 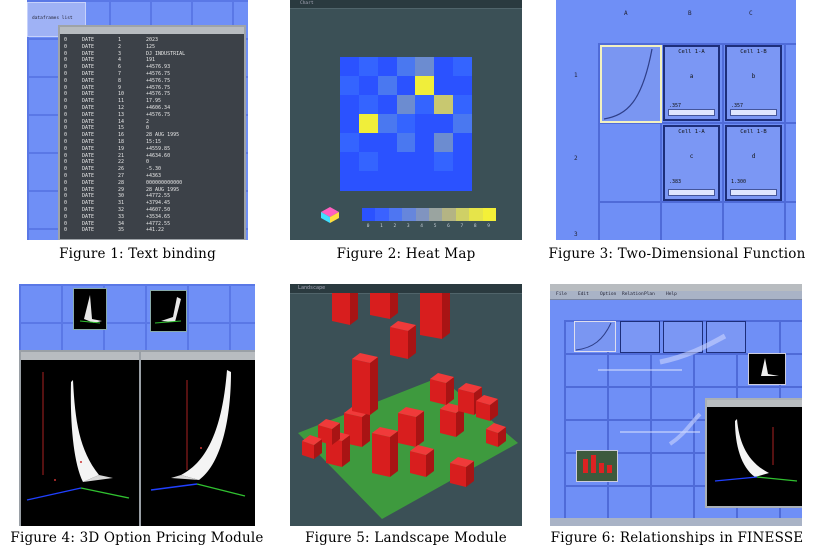 I want to click on cell-value: 1.300, so click(x=739, y=182).